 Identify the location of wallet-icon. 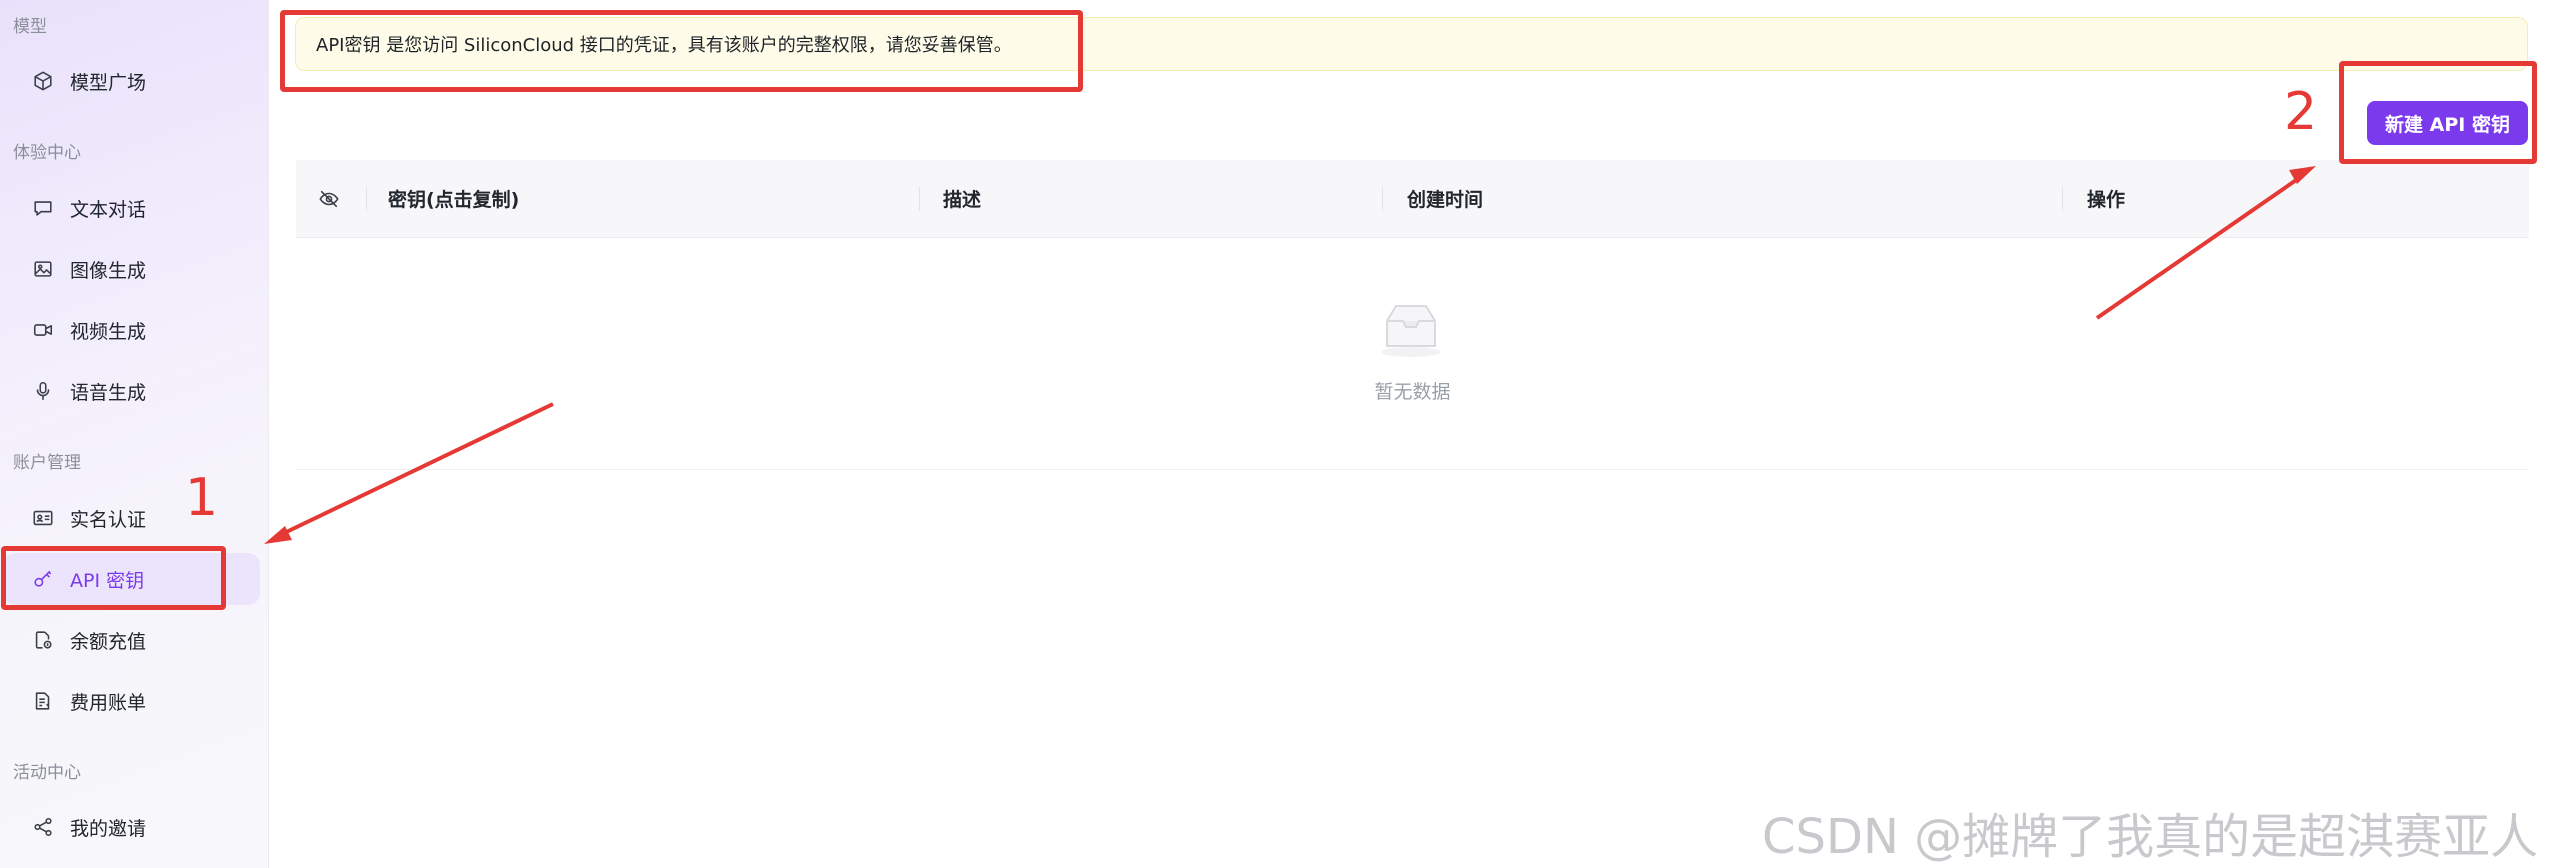
(43, 640).